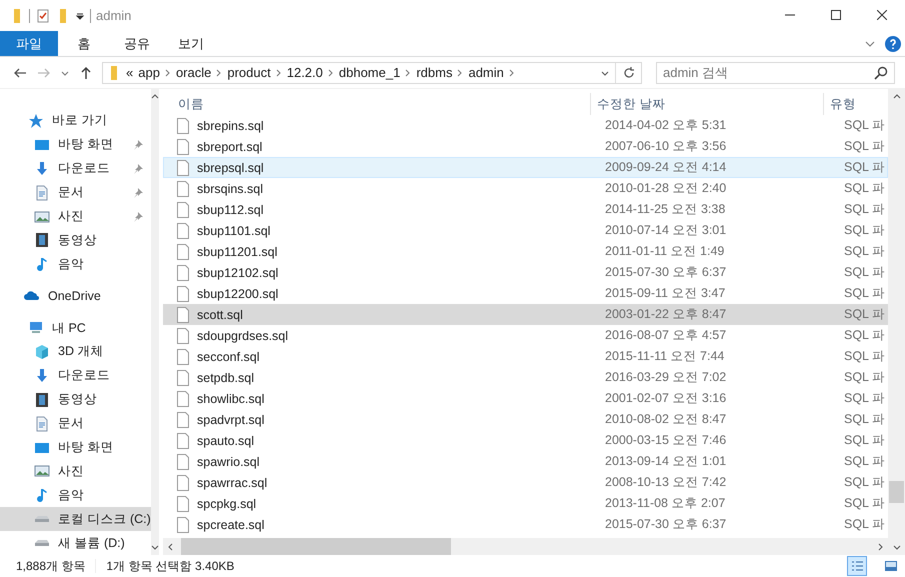 This screenshot has height=577, width=905. What do you see at coordinates (525, 251) in the screenshot?
I see `file-row: sbup11201.sql 2011-01-11 오전 1:49 SQL 파` at bounding box center [525, 251].